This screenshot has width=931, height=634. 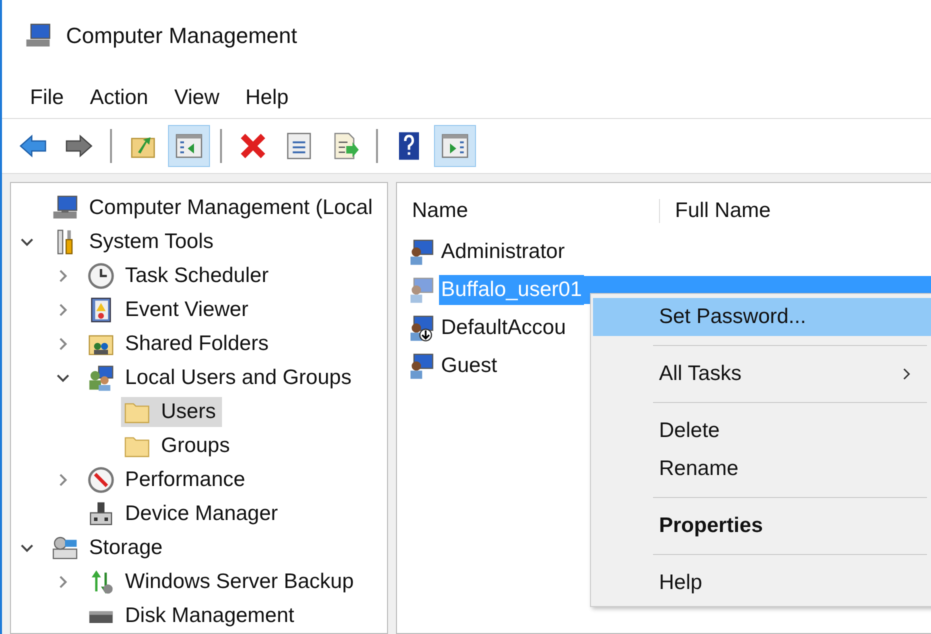 I want to click on tree-item: Computer Management (Local, so click(x=214, y=208).